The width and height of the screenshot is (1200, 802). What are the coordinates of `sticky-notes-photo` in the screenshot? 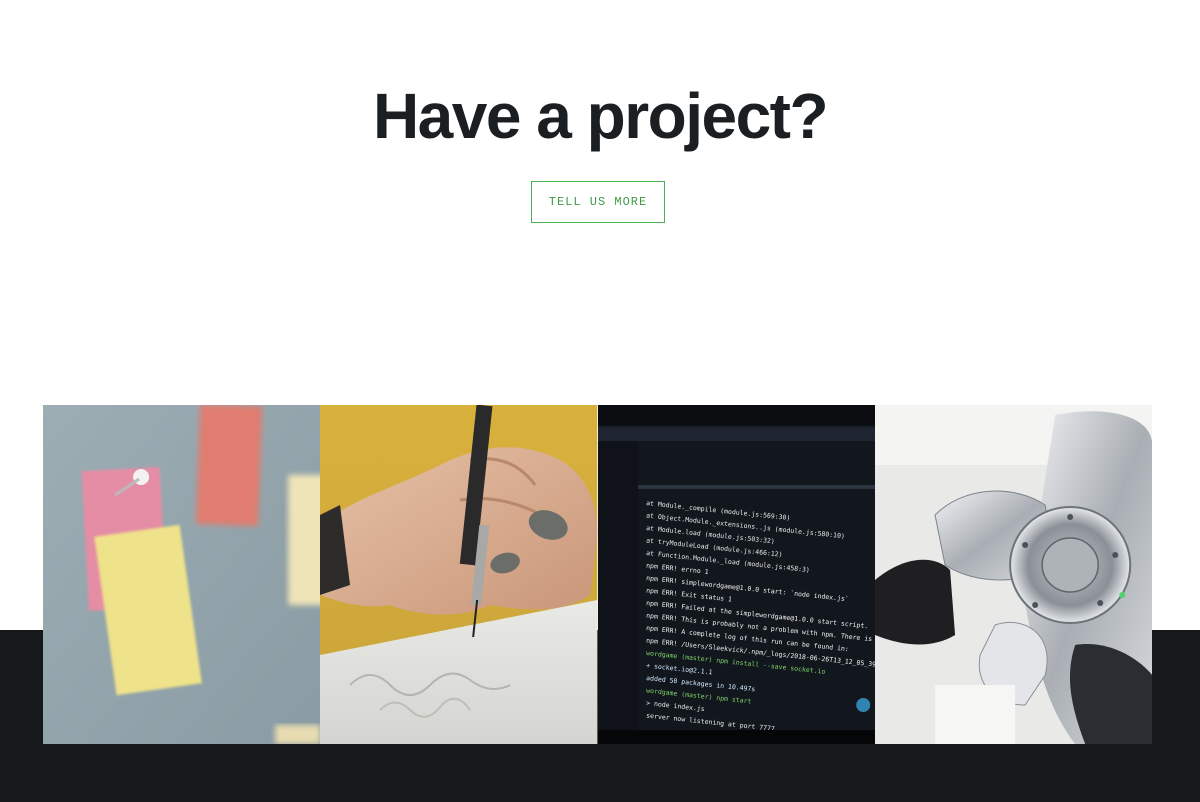 It's located at (182, 574).